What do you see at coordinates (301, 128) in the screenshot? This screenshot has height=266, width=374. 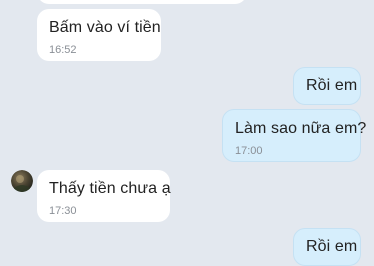 I see `message-text: Làm sao nữa em?` at bounding box center [301, 128].